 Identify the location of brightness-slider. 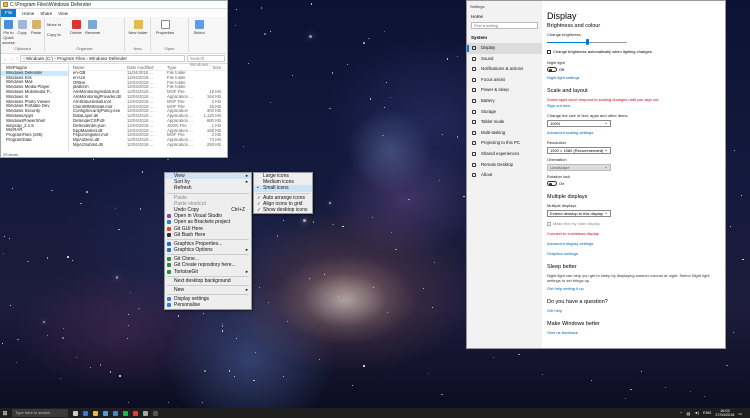
(587, 42).